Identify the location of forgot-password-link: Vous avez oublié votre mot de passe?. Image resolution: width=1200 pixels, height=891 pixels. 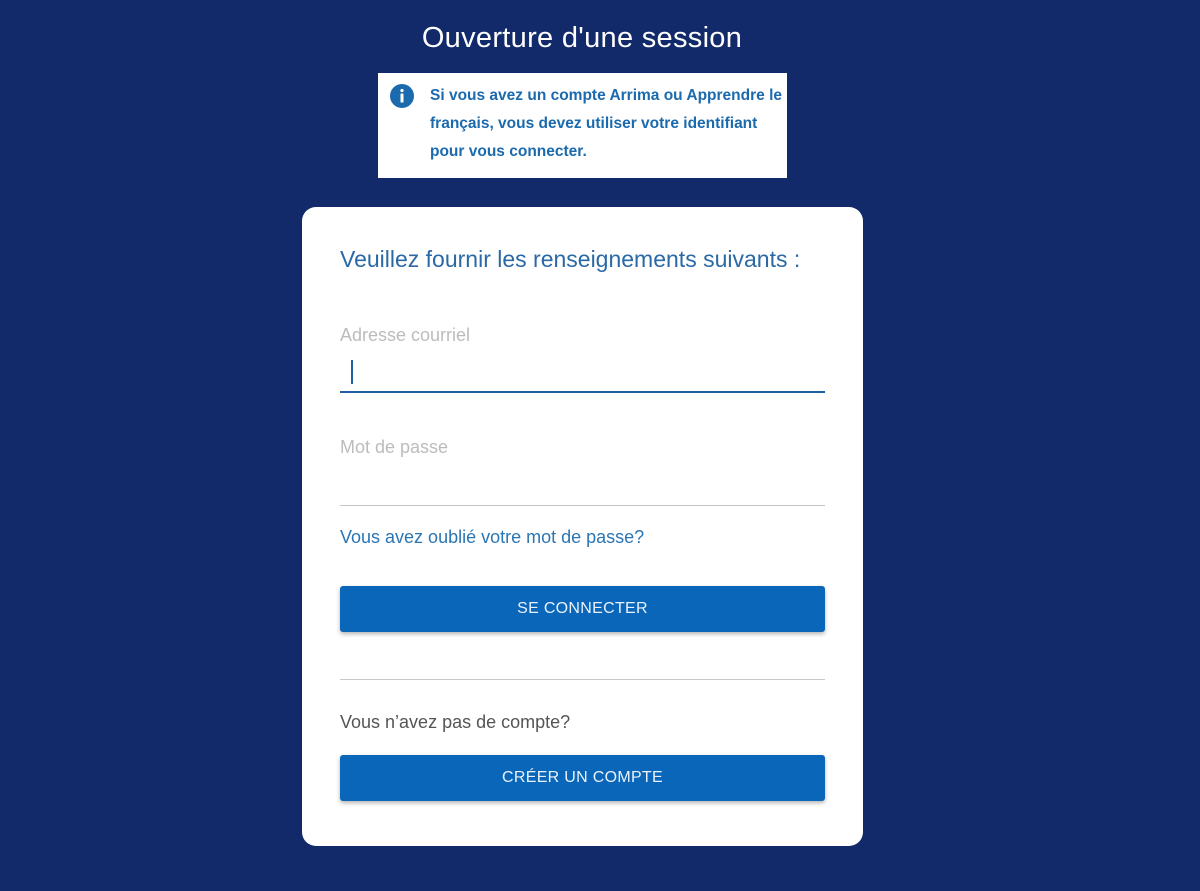
(492, 537).